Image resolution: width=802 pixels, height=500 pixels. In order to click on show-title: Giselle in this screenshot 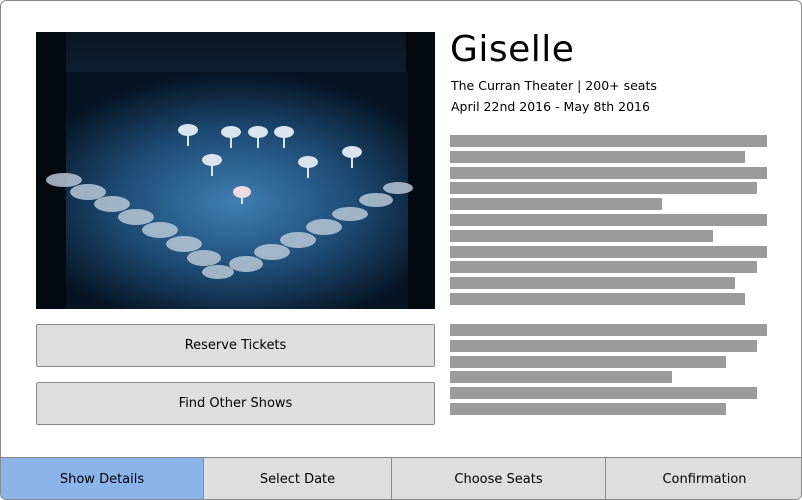, I will do `click(512, 49)`.